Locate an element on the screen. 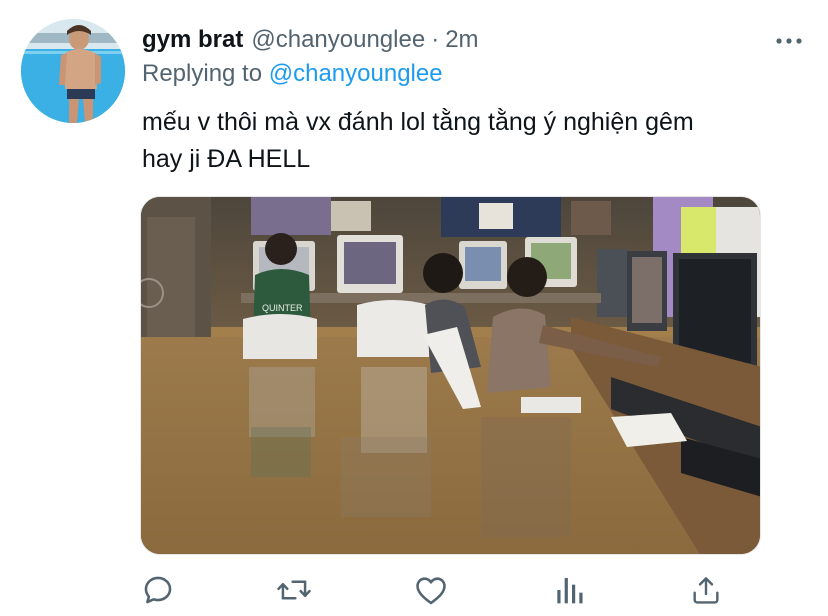 Image resolution: width=828 pixels, height=616 pixels. user-handle: @chanyounglee is located at coordinates (338, 40).